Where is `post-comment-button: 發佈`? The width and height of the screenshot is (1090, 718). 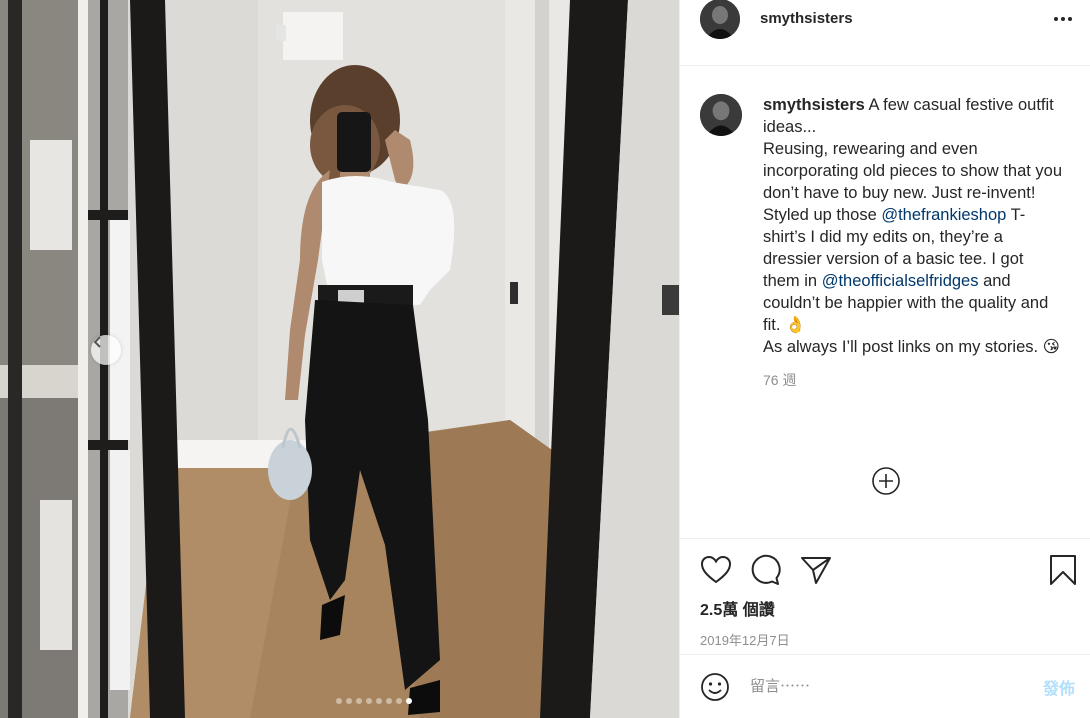 post-comment-button: 發佈 is located at coordinates (1059, 687).